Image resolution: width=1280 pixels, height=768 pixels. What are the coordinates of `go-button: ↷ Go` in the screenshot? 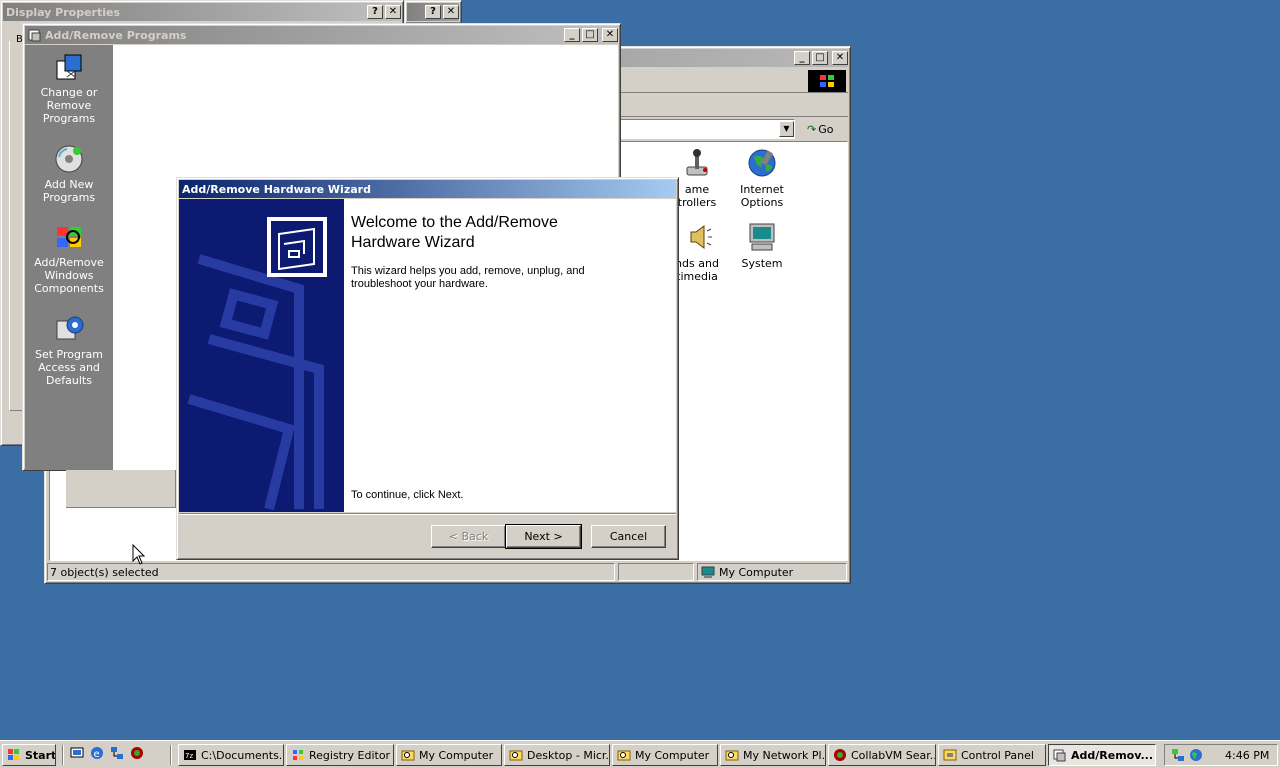 It's located at (823, 129).